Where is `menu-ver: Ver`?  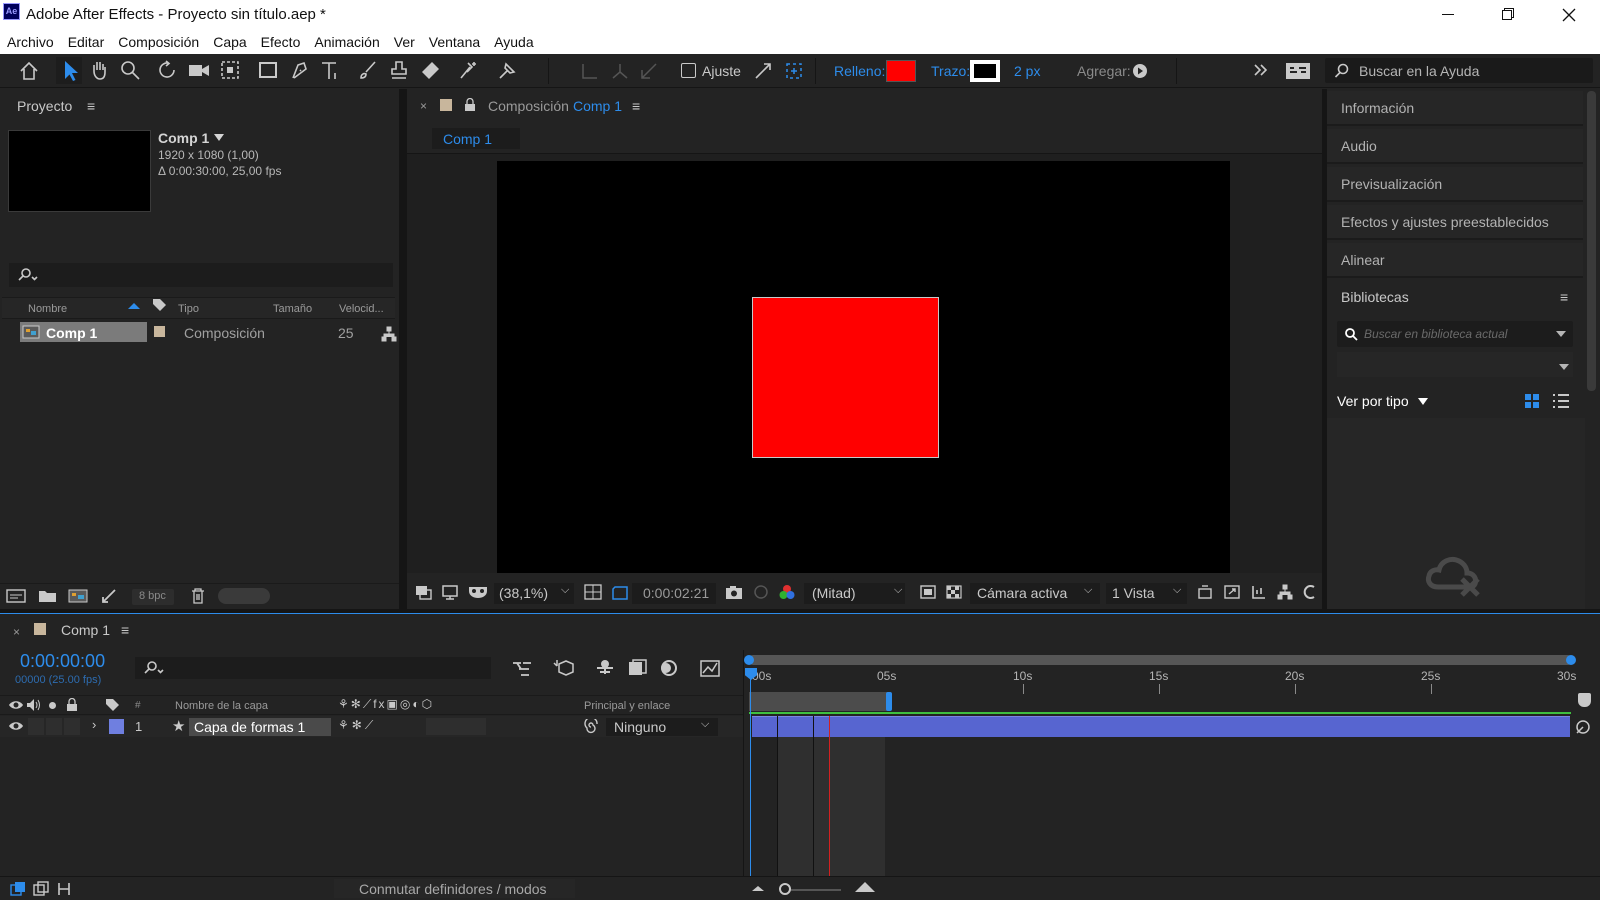 menu-ver: Ver is located at coordinates (404, 42).